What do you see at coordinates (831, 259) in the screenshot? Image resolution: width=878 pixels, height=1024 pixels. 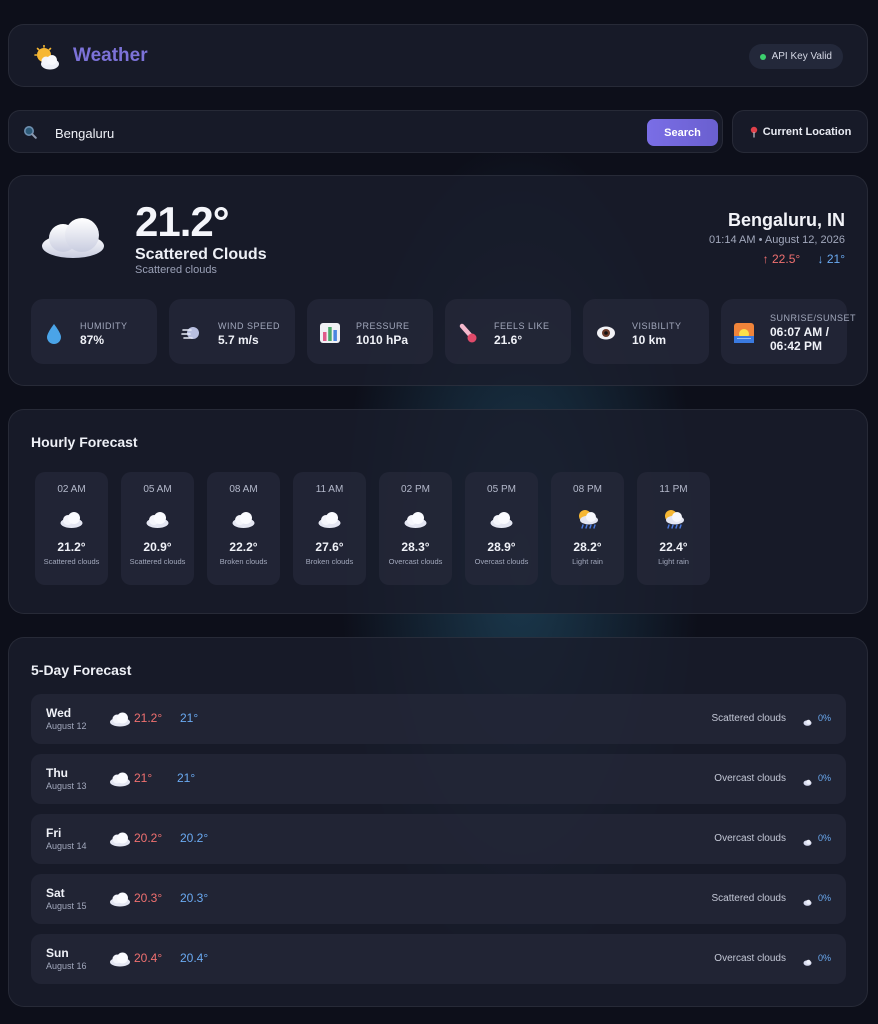 I see `low-temperature: ↓ 21°` at bounding box center [831, 259].